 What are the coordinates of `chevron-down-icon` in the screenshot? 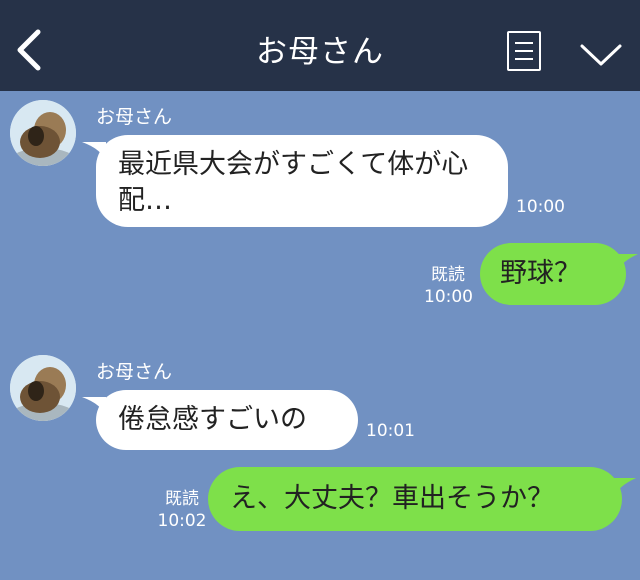 It's located at (601, 55).